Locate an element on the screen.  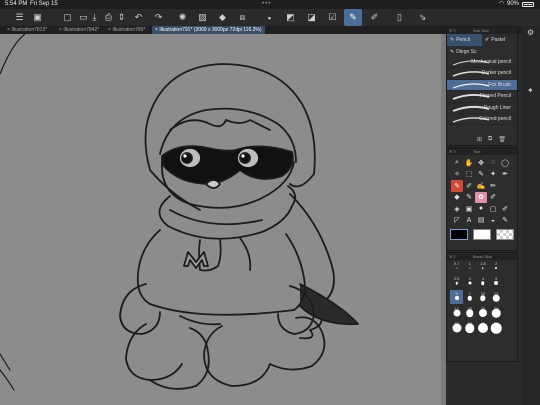
check-icon: ☑ is located at coordinates (332, 17).